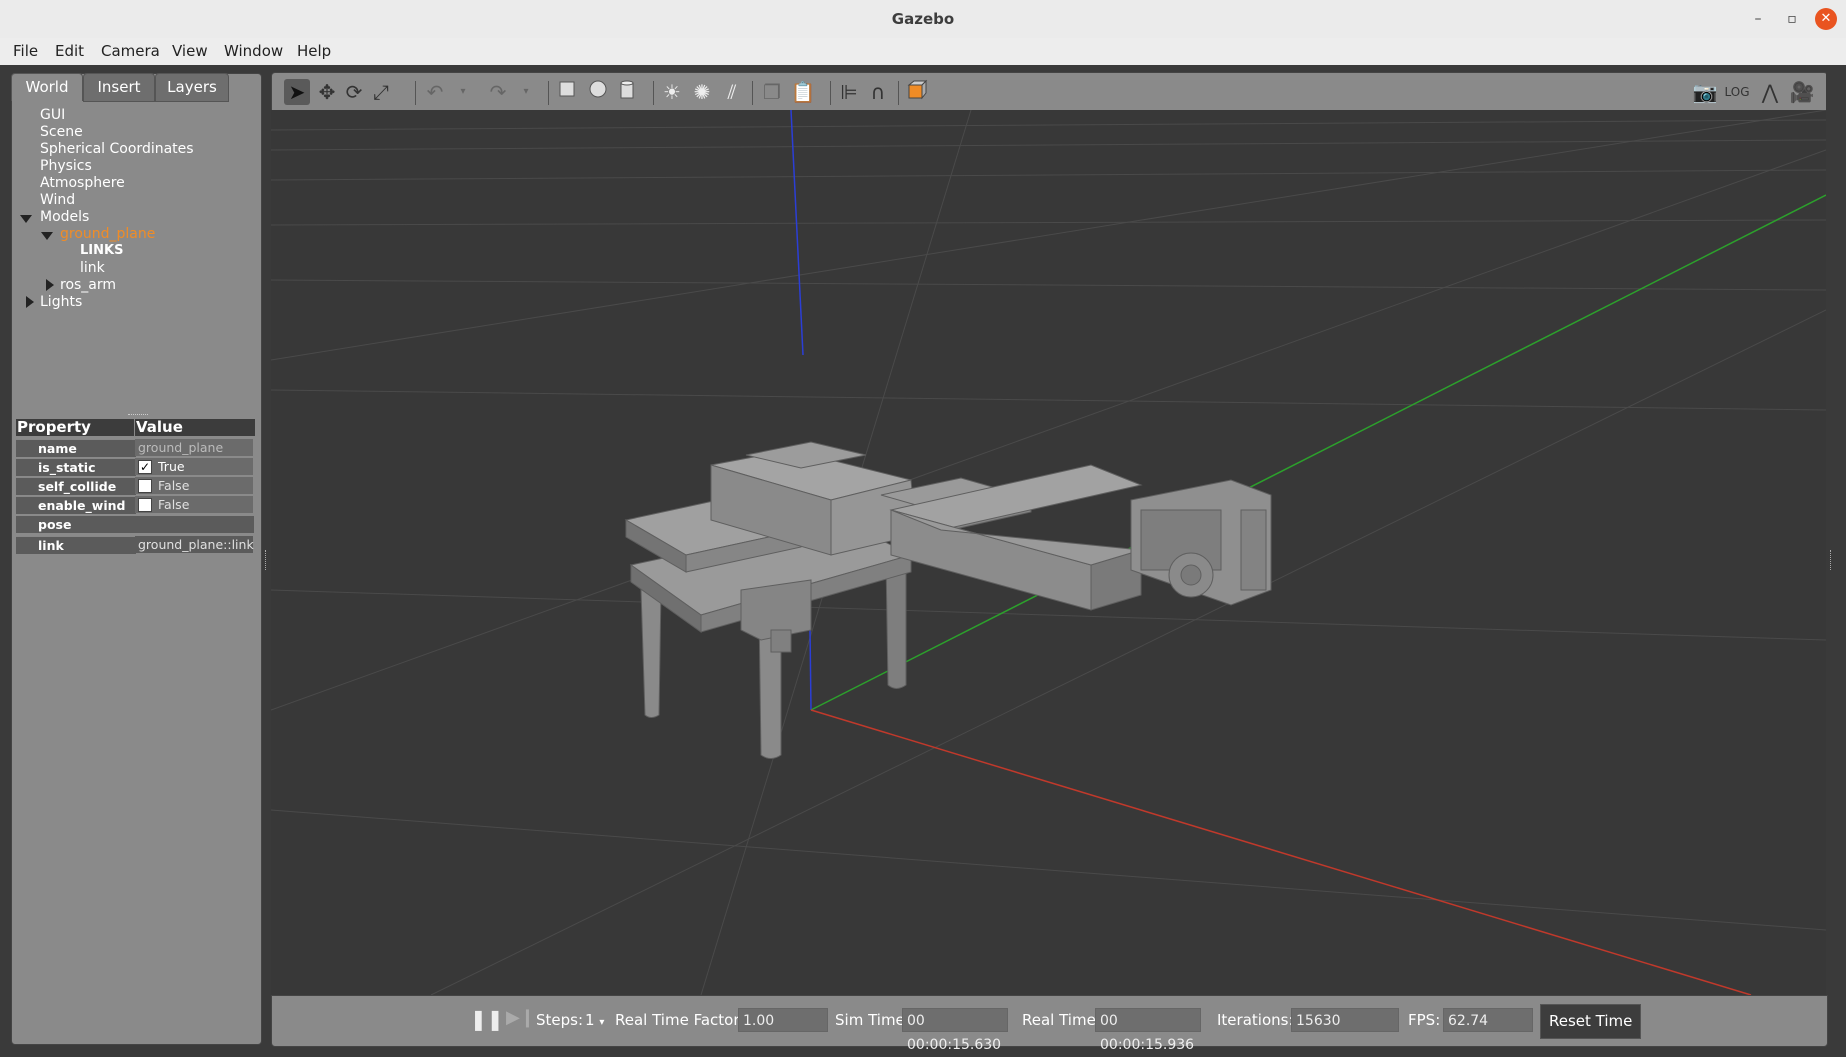 Image resolution: width=1846 pixels, height=1057 pixels. What do you see at coordinates (1049, 91) in the screenshot?
I see `toolbar: ➤ ✥ ⟳ ⤢ ↶ ▾ ↷ ▾ ☀ ✺ ⫽ ❐ 📋 ⊫ ∩ 📷 LOG ⋀ 🎥` at bounding box center [1049, 91].